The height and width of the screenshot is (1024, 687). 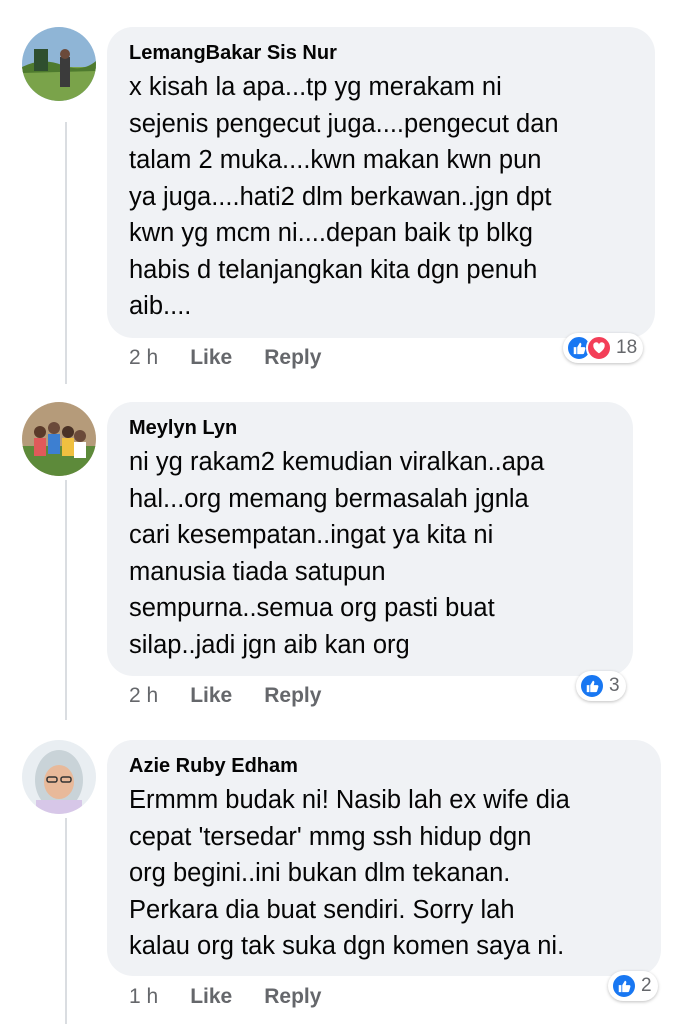 What do you see at coordinates (599, 348) in the screenshot?
I see `love-icon` at bounding box center [599, 348].